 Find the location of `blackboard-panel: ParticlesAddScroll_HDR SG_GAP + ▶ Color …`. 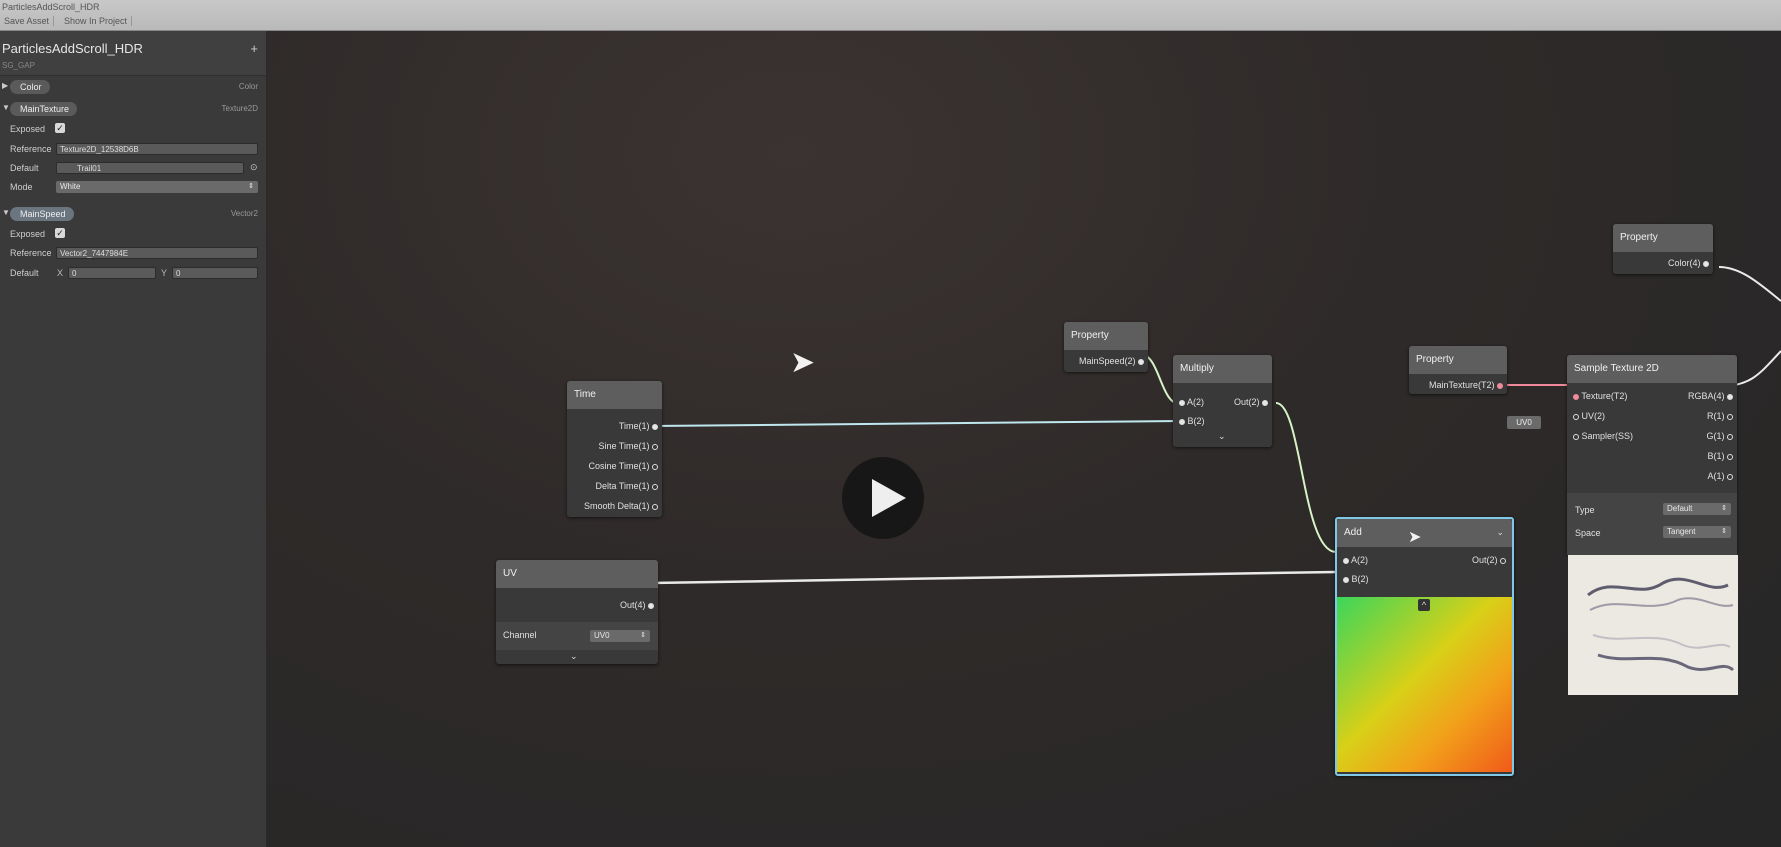

blackboard-panel: ParticlesAddScroll_HDR SG_GAP + ▶ Color … is located at coordinates (133, 439).